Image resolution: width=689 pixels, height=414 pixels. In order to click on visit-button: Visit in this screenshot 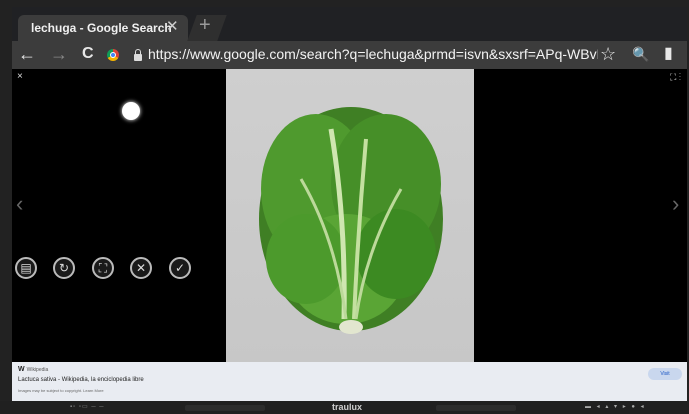, I will do `click(665, 374)`.